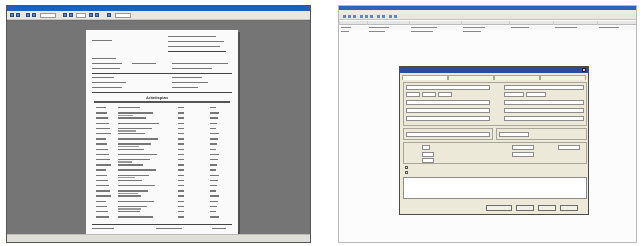 This screenshot has width=643, height=246. Describe the element at coordinates (366, 16) in the screenshot. I see `copy-icon` at that location.